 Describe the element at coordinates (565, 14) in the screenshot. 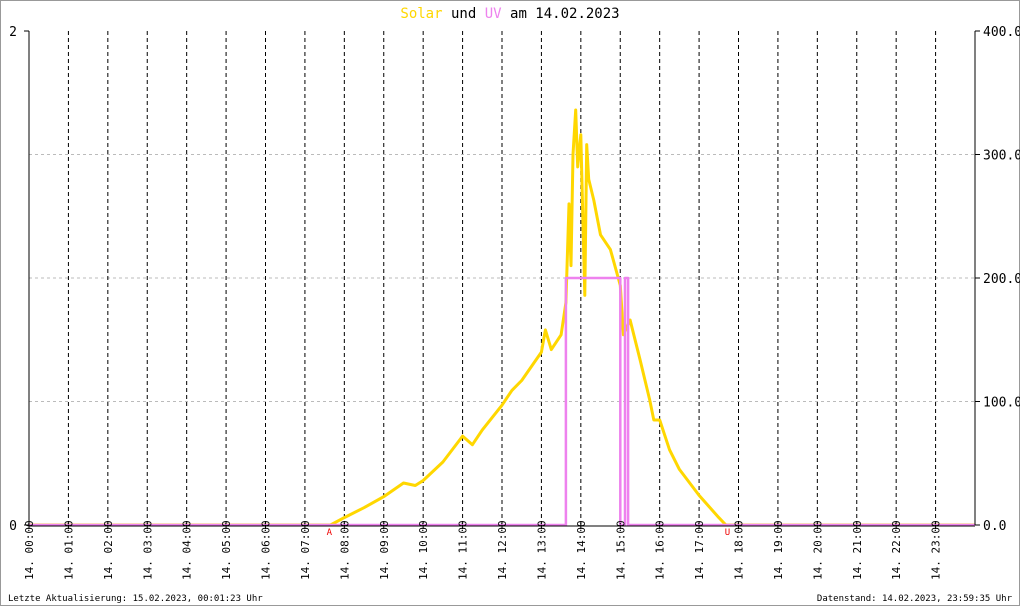

I see `title-date: am 14.02.2023` at that location.